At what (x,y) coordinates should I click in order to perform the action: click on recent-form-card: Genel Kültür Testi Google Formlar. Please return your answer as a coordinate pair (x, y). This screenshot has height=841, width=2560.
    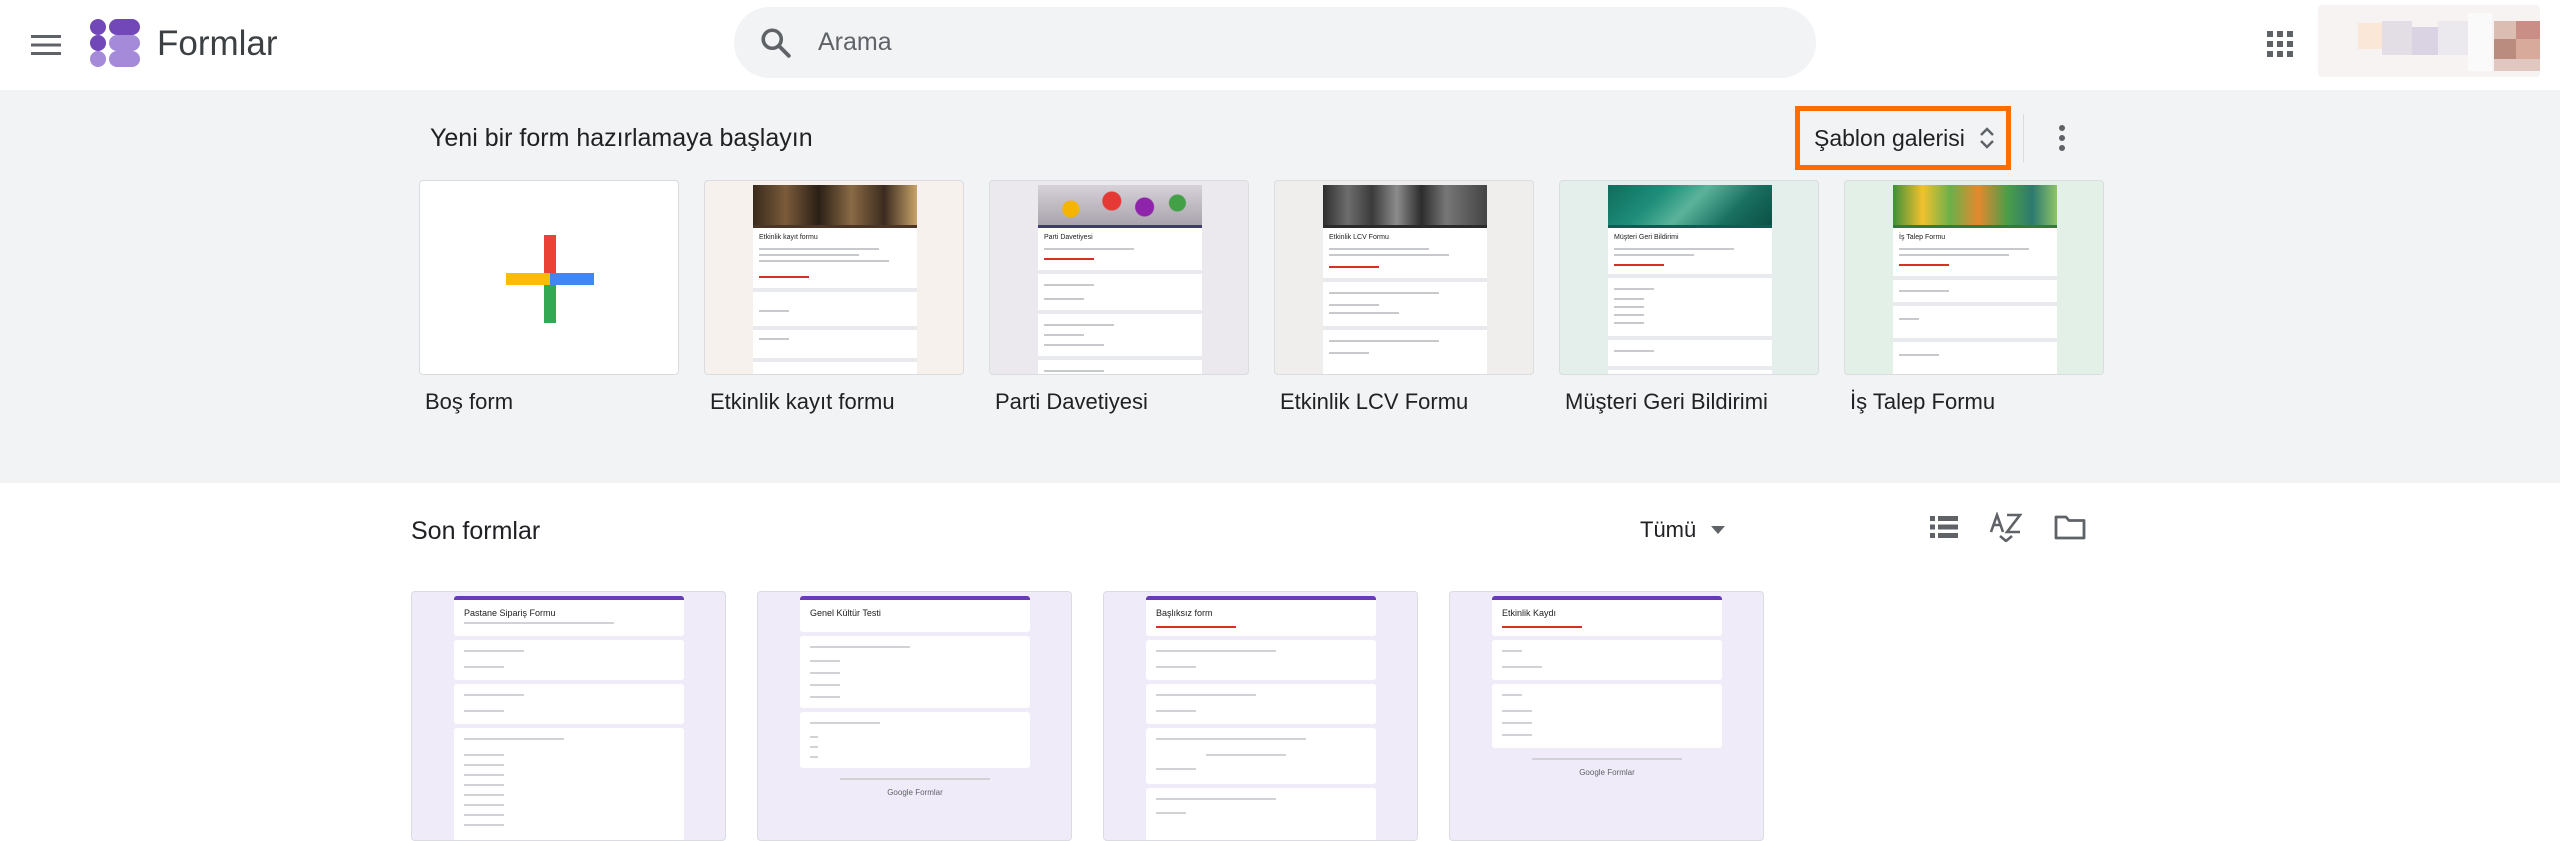
    Looking at the image, I should click on (914, 716).